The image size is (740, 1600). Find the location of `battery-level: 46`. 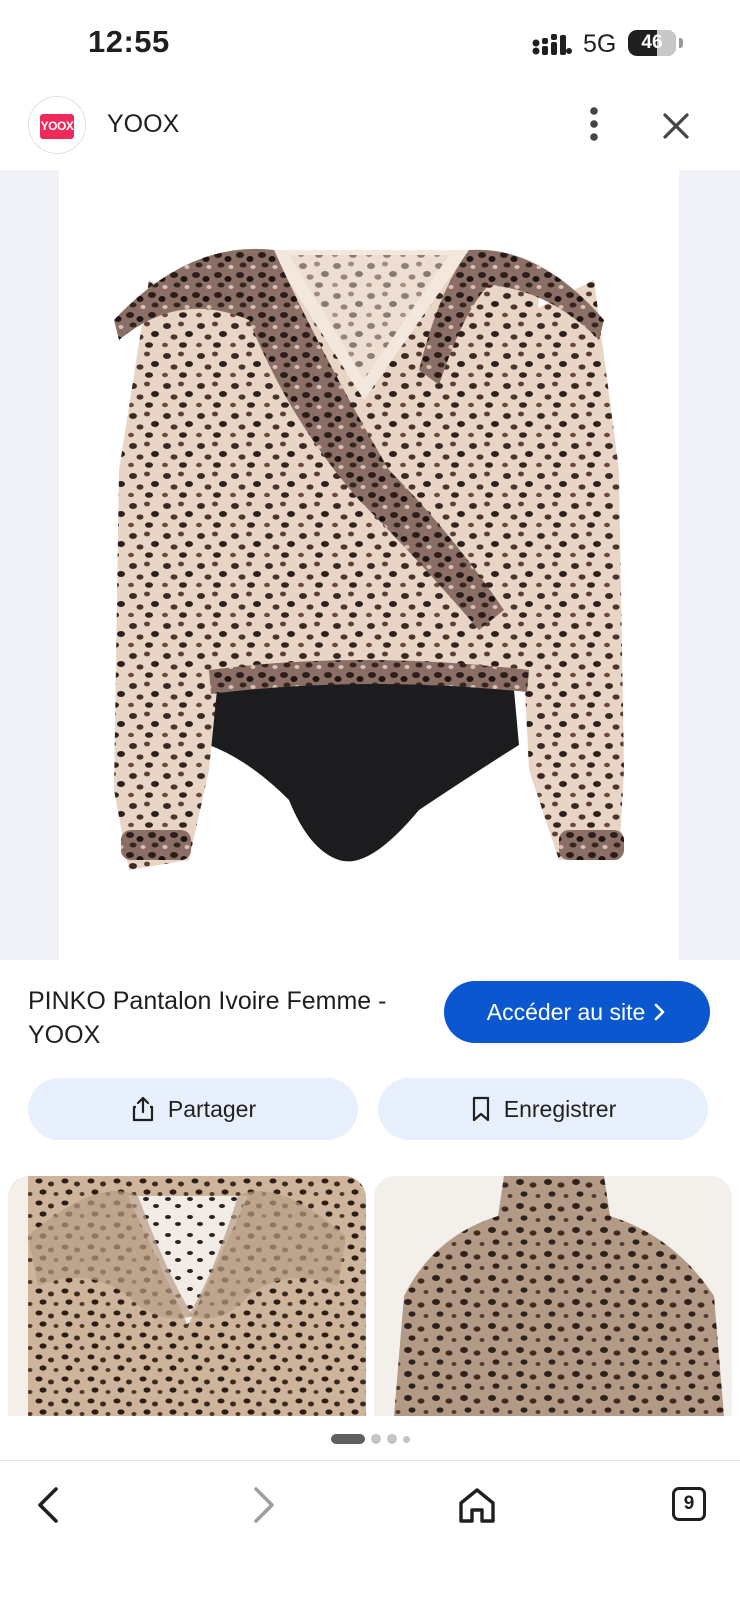

battery-level: 46 is located at coordinates (652, 42).